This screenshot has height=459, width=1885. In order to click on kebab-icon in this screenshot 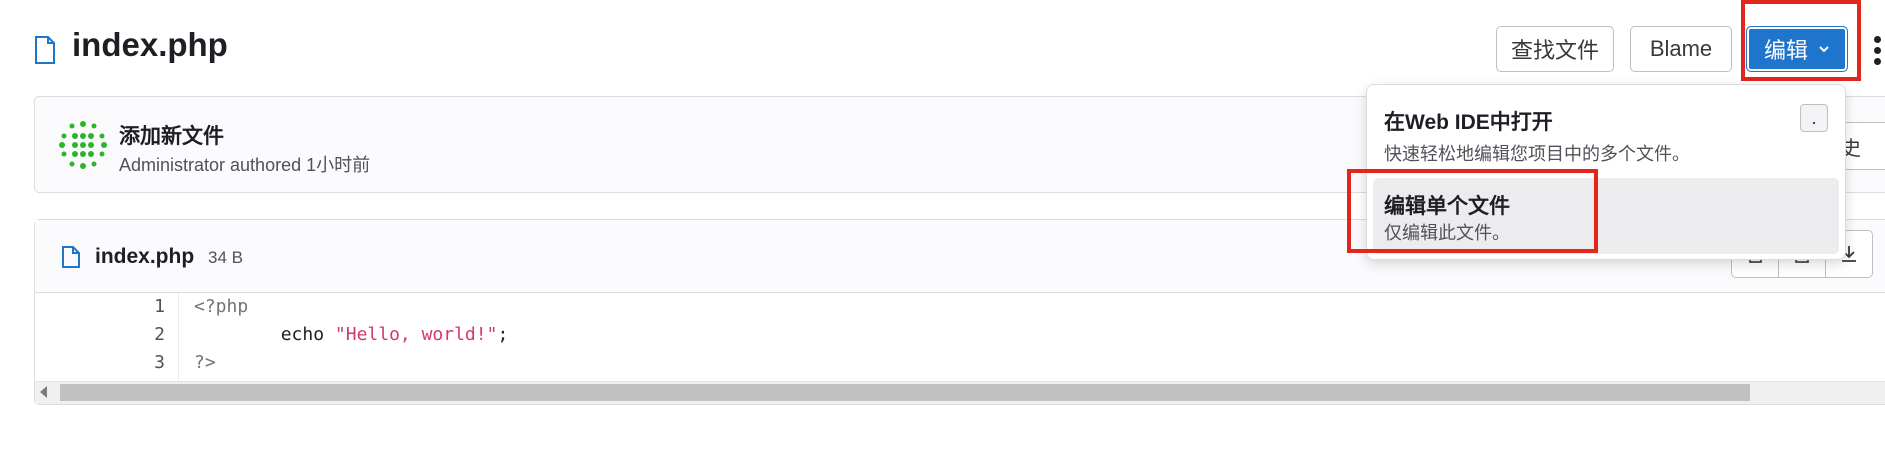, I will do `click(1878, 52)`.